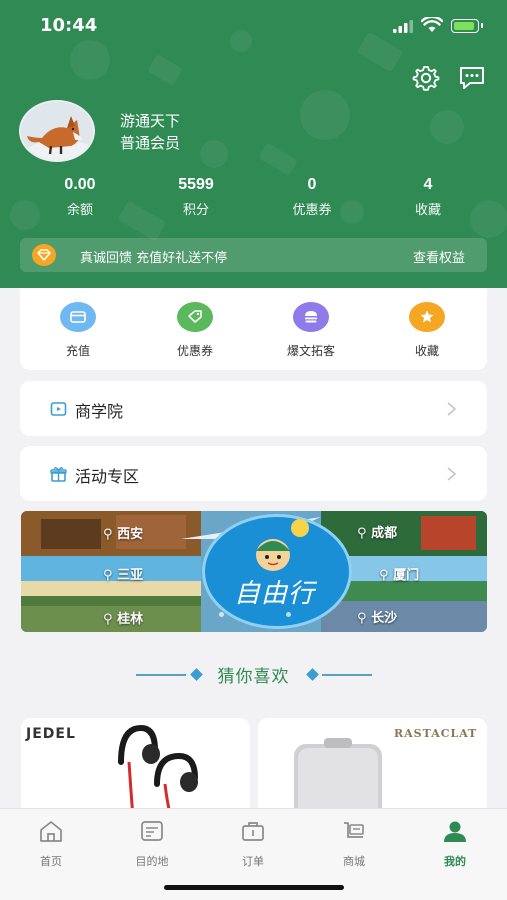  What do you see at coordinates (428, 184) in the screenshot?
I see `stat-value: 4` at bounding box center [428, 184].